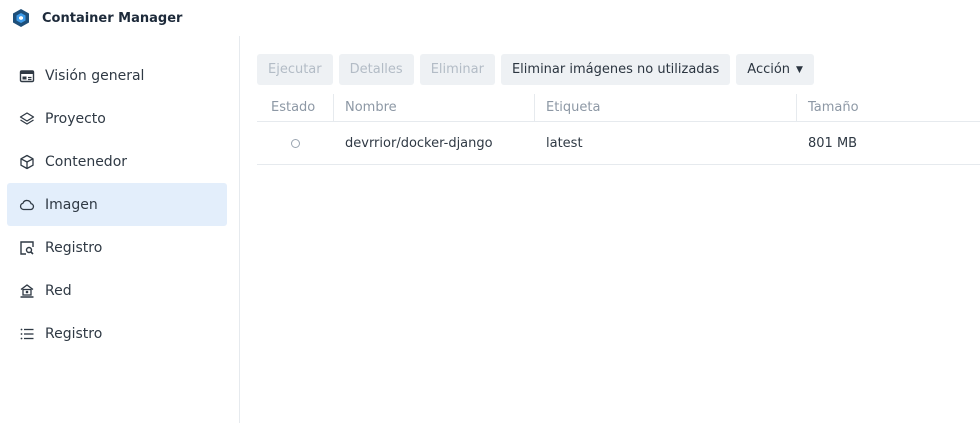 This screenshot has width=980, height=423. Describe the element at coordinates (457, 69) in the screenshot. I see `delete-button: Eliminar` at that location.